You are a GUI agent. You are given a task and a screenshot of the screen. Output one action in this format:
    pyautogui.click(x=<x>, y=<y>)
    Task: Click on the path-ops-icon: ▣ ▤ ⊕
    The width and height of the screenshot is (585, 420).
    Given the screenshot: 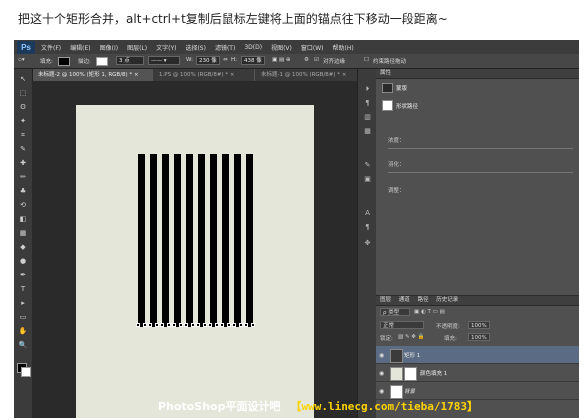 What is the action you would take?
    pyautogui.click(x=281, y=60)
    